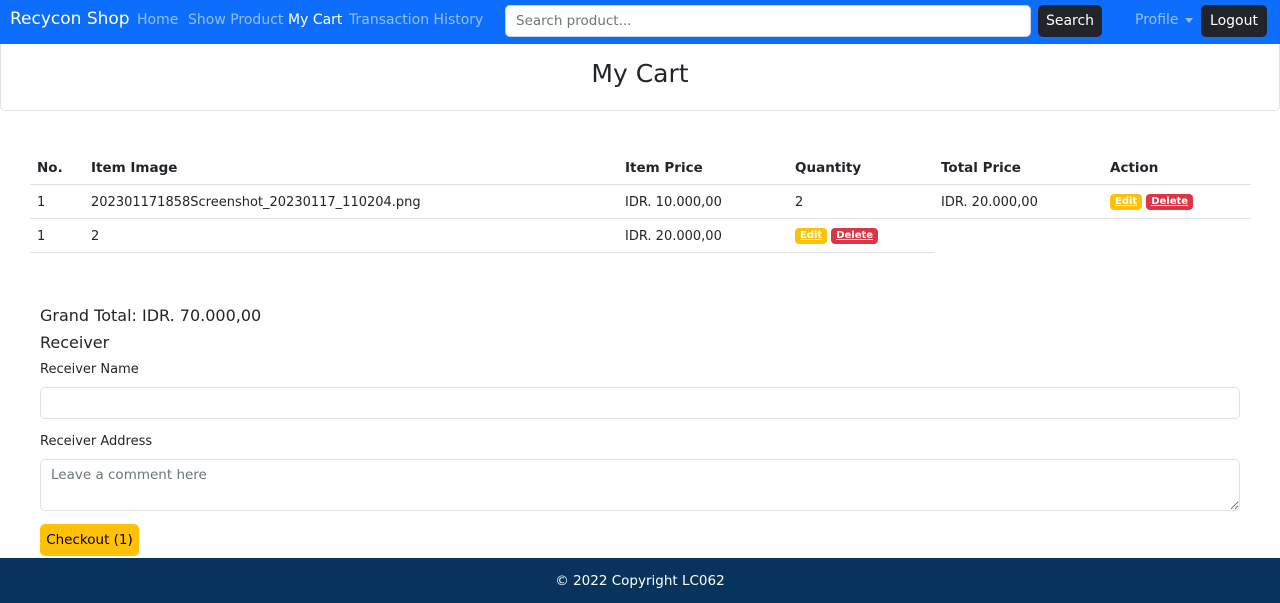  Describe the element at coordinates (315, 20) in the screenshot. I see `nav-link-my-cart: My Cart` at that location.